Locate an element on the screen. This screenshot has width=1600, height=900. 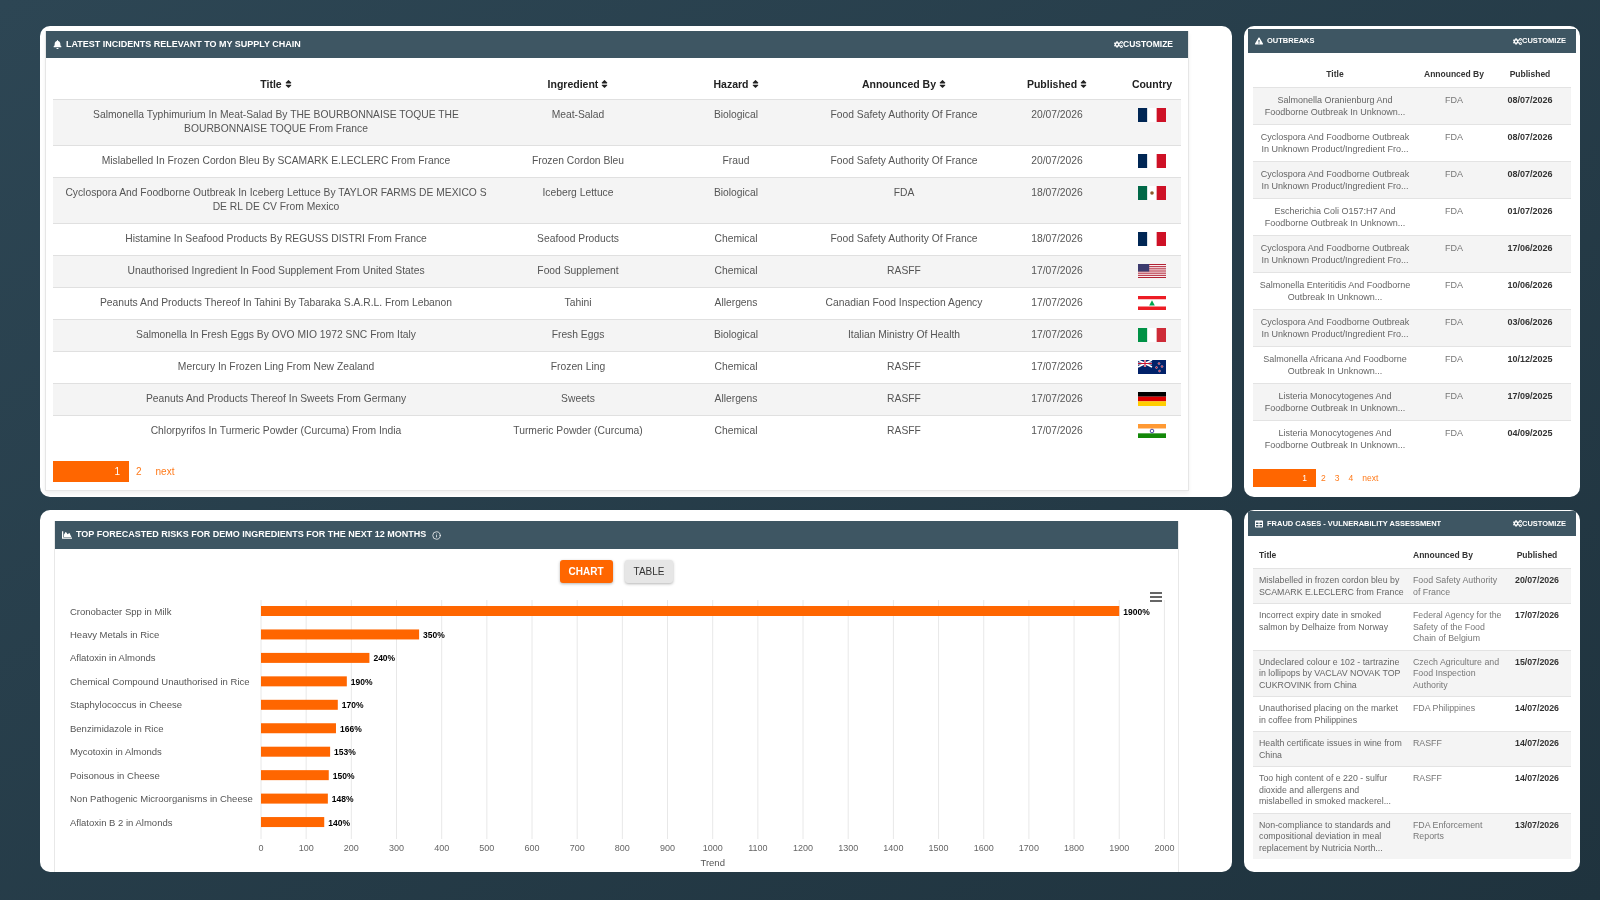
published-date: 04/09/2025 is located at coordinates (1530, 433).